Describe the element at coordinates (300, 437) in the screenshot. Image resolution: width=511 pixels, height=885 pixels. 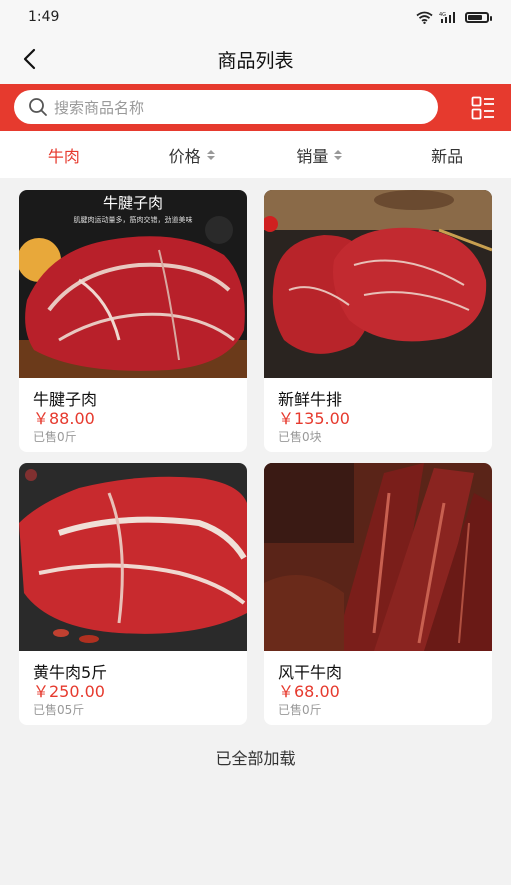
I see `product-sold-count: 已售0块` at that location.